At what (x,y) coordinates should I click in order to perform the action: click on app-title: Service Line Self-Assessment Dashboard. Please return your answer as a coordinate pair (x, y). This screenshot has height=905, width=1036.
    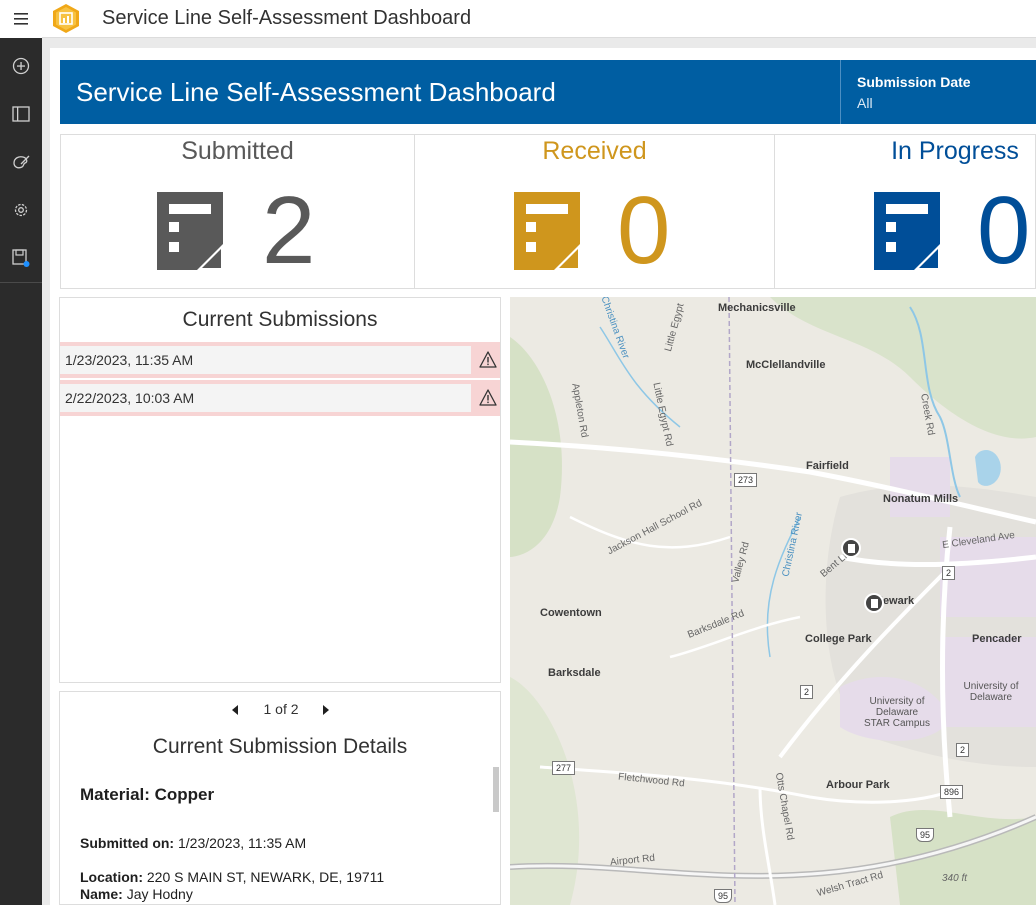
    Looking at the image, I should click on (287, 18).